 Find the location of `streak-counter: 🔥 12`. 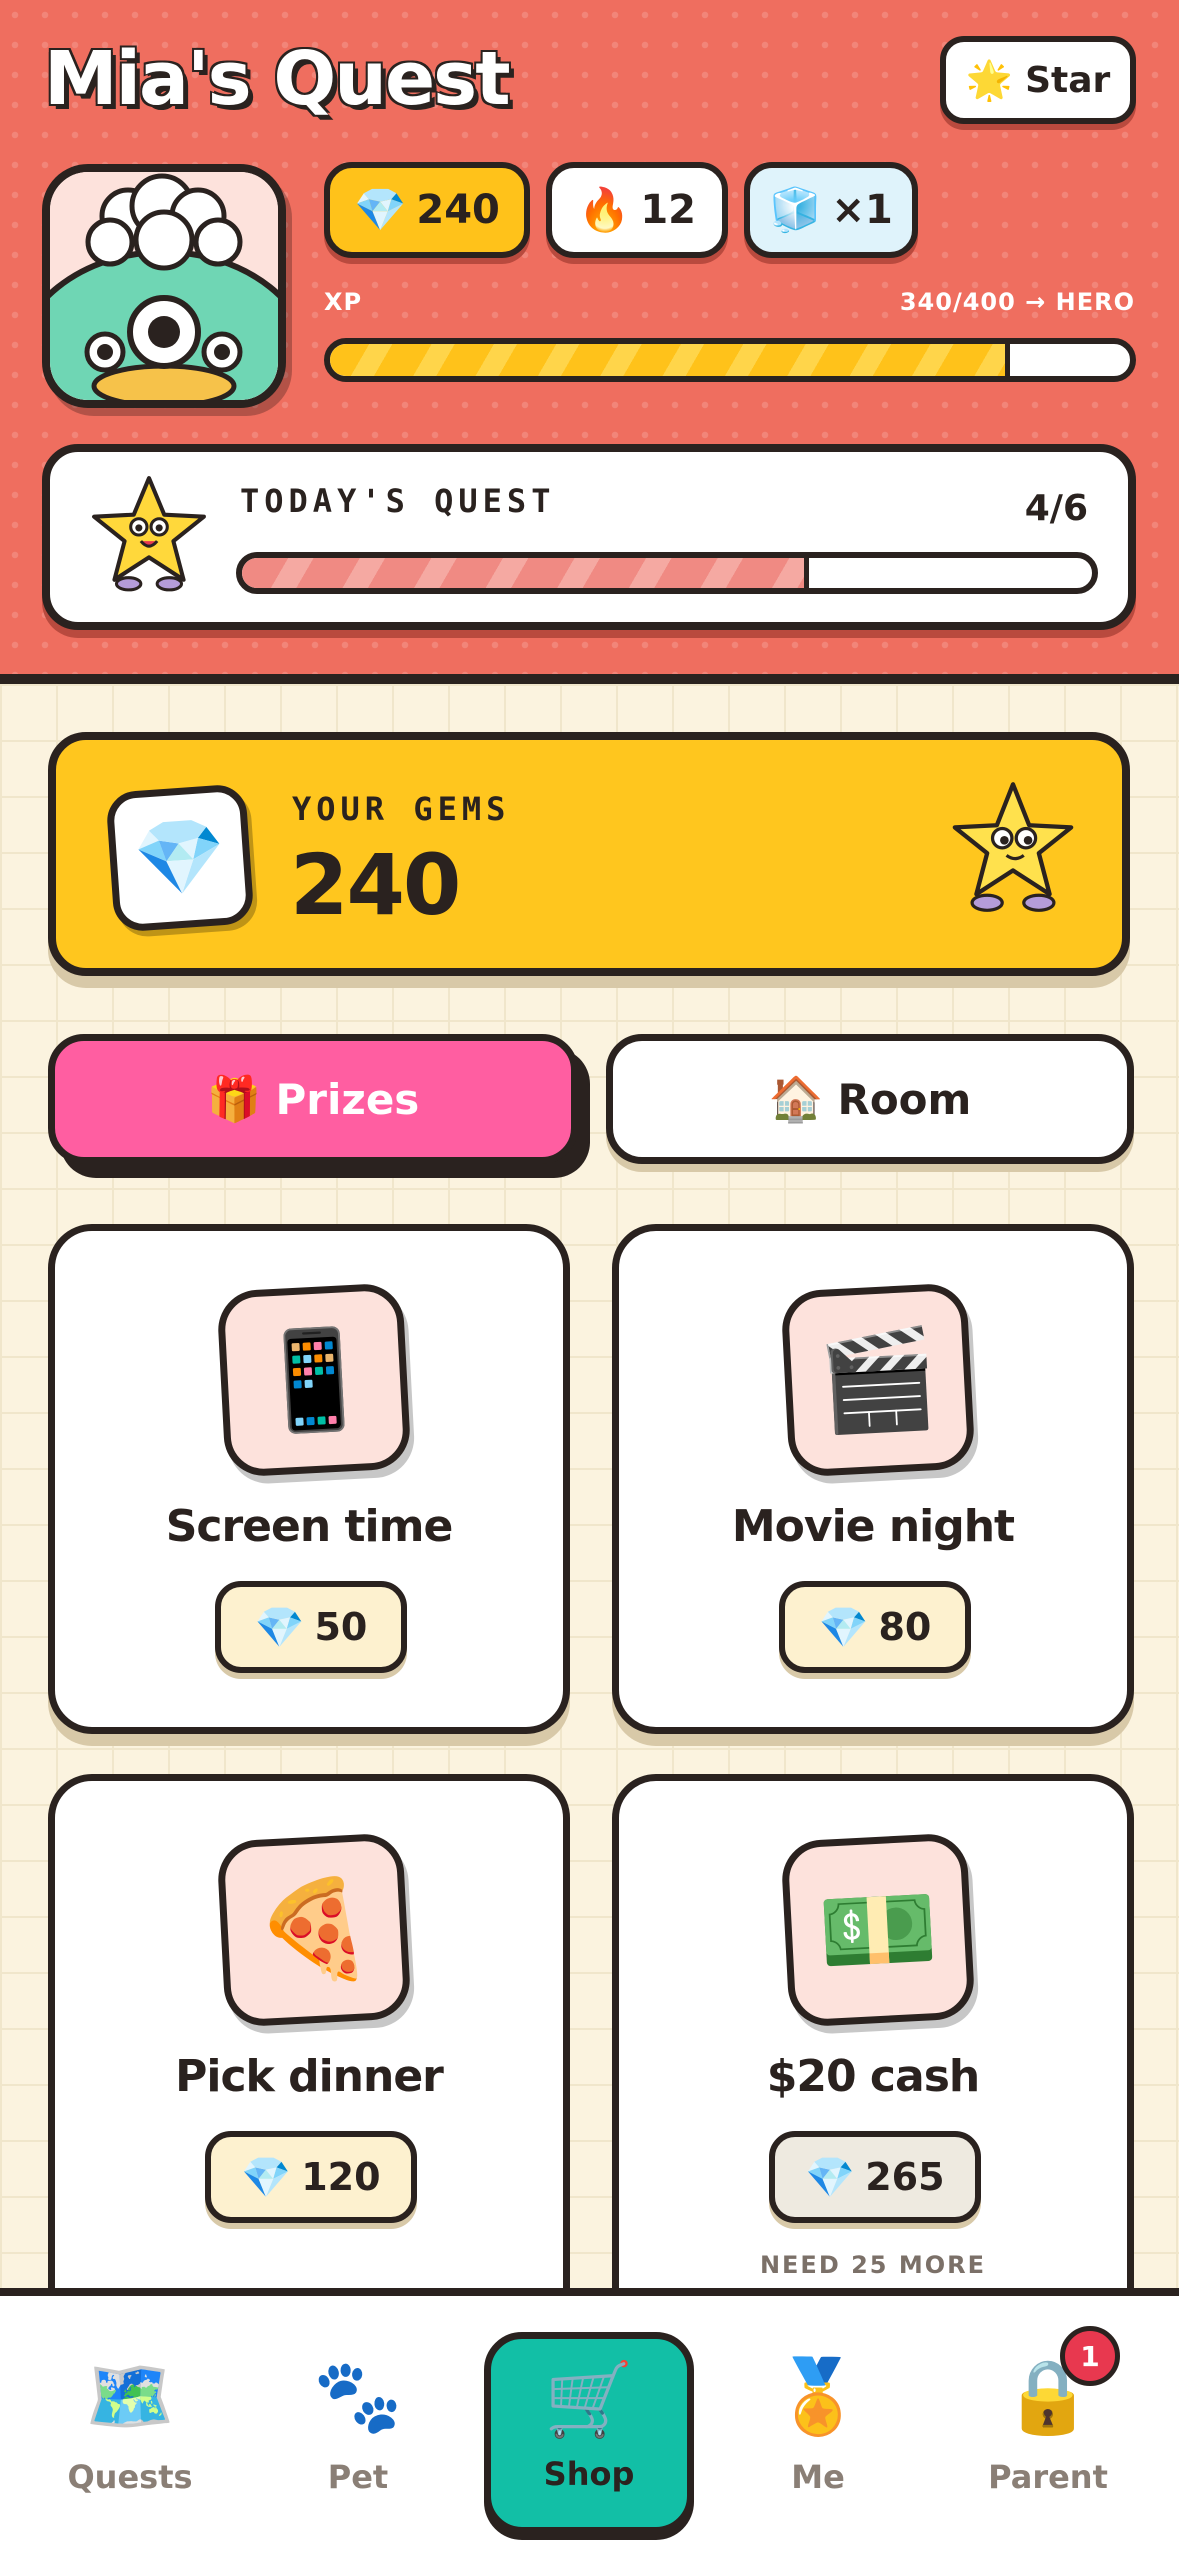

streak-counter: 🔥 12 is located at coordinates (637, 210).